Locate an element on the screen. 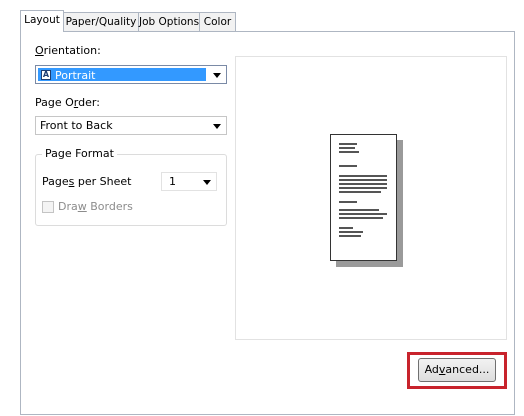 The image size is (524, 416). draw-borders-label: Draw Borders is located at coordinates (95, 206).